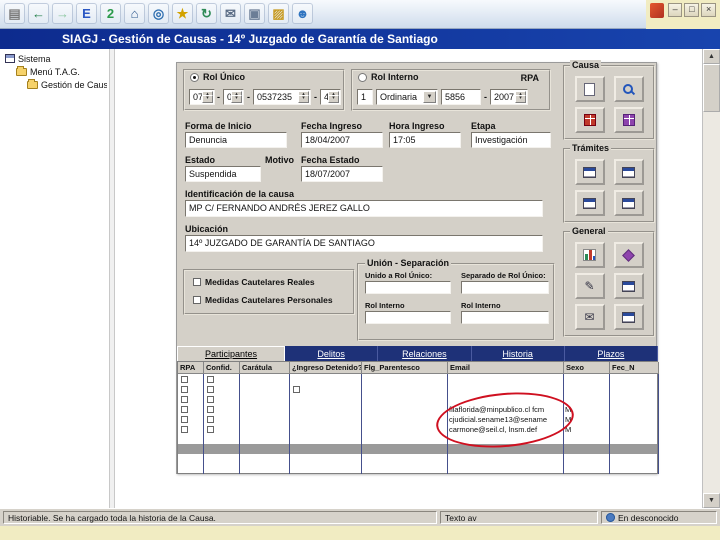 Image resolution: width=720 pixels, height=540 pixels. Describe the element at coordinates (197, 300) in the screenshot. I see `medidas-personales-checkbox` at that location.